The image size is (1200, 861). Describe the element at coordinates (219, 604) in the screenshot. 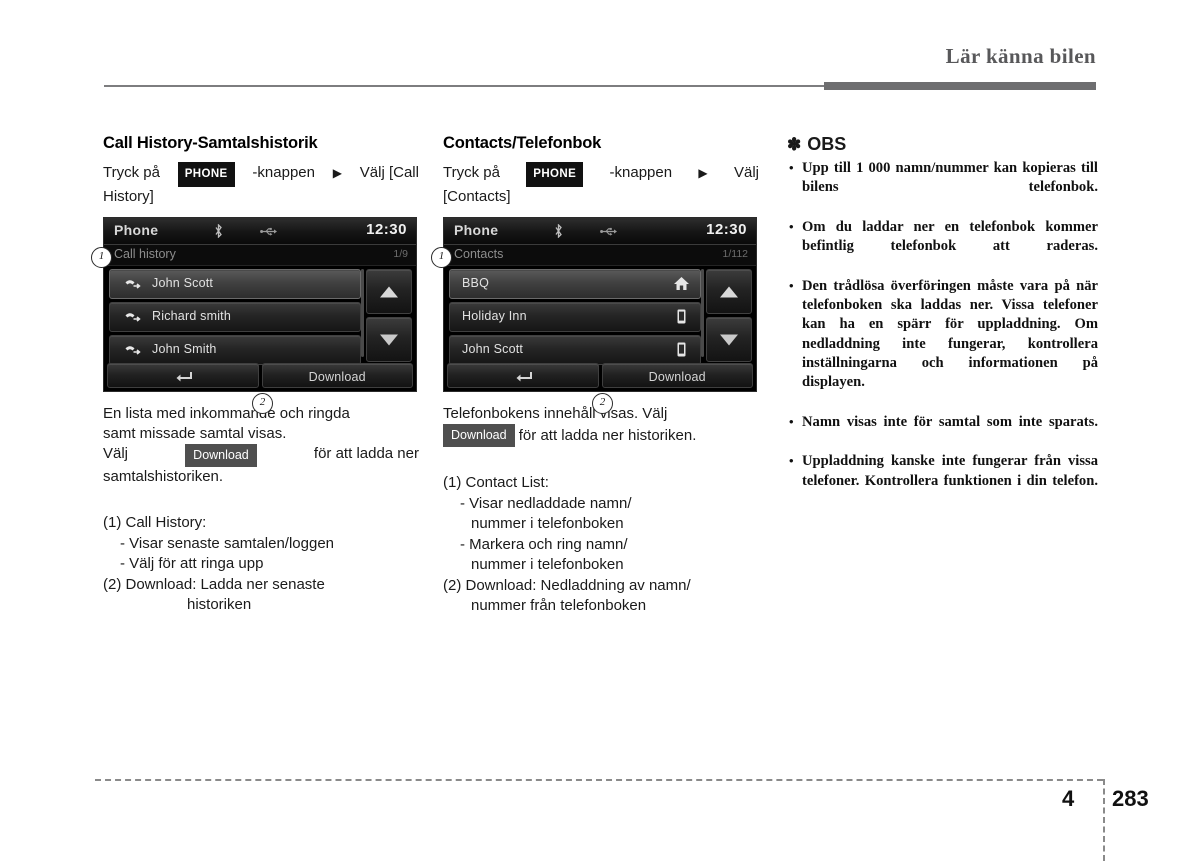

I see `legend-item: historiken` at that location.